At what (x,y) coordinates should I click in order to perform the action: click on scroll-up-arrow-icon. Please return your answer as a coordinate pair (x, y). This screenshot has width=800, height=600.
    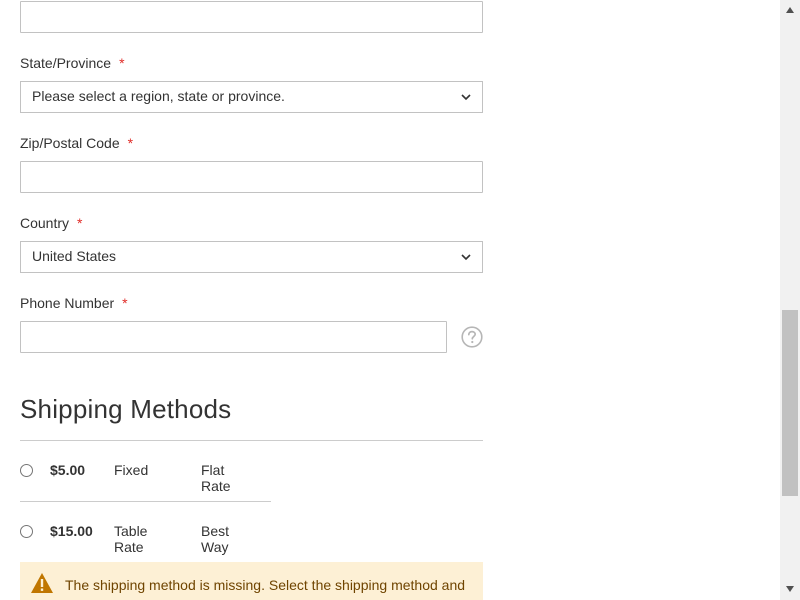
    Looking at the image, I should click on (790, 10).